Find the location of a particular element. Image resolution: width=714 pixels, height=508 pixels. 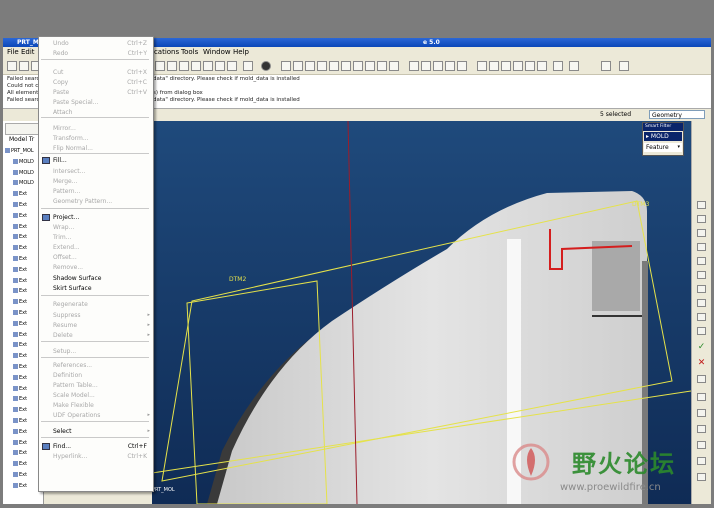

arc-tool-icon is located at coordinates (701, 413).